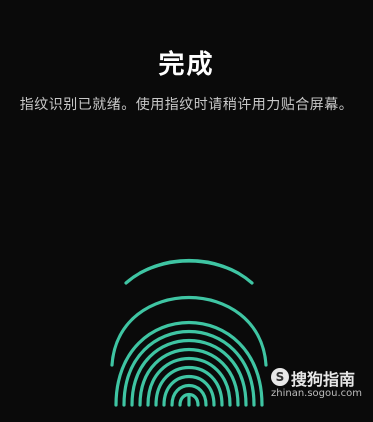  I want to click on sogou-logo-icon: S, so click(280, 377).